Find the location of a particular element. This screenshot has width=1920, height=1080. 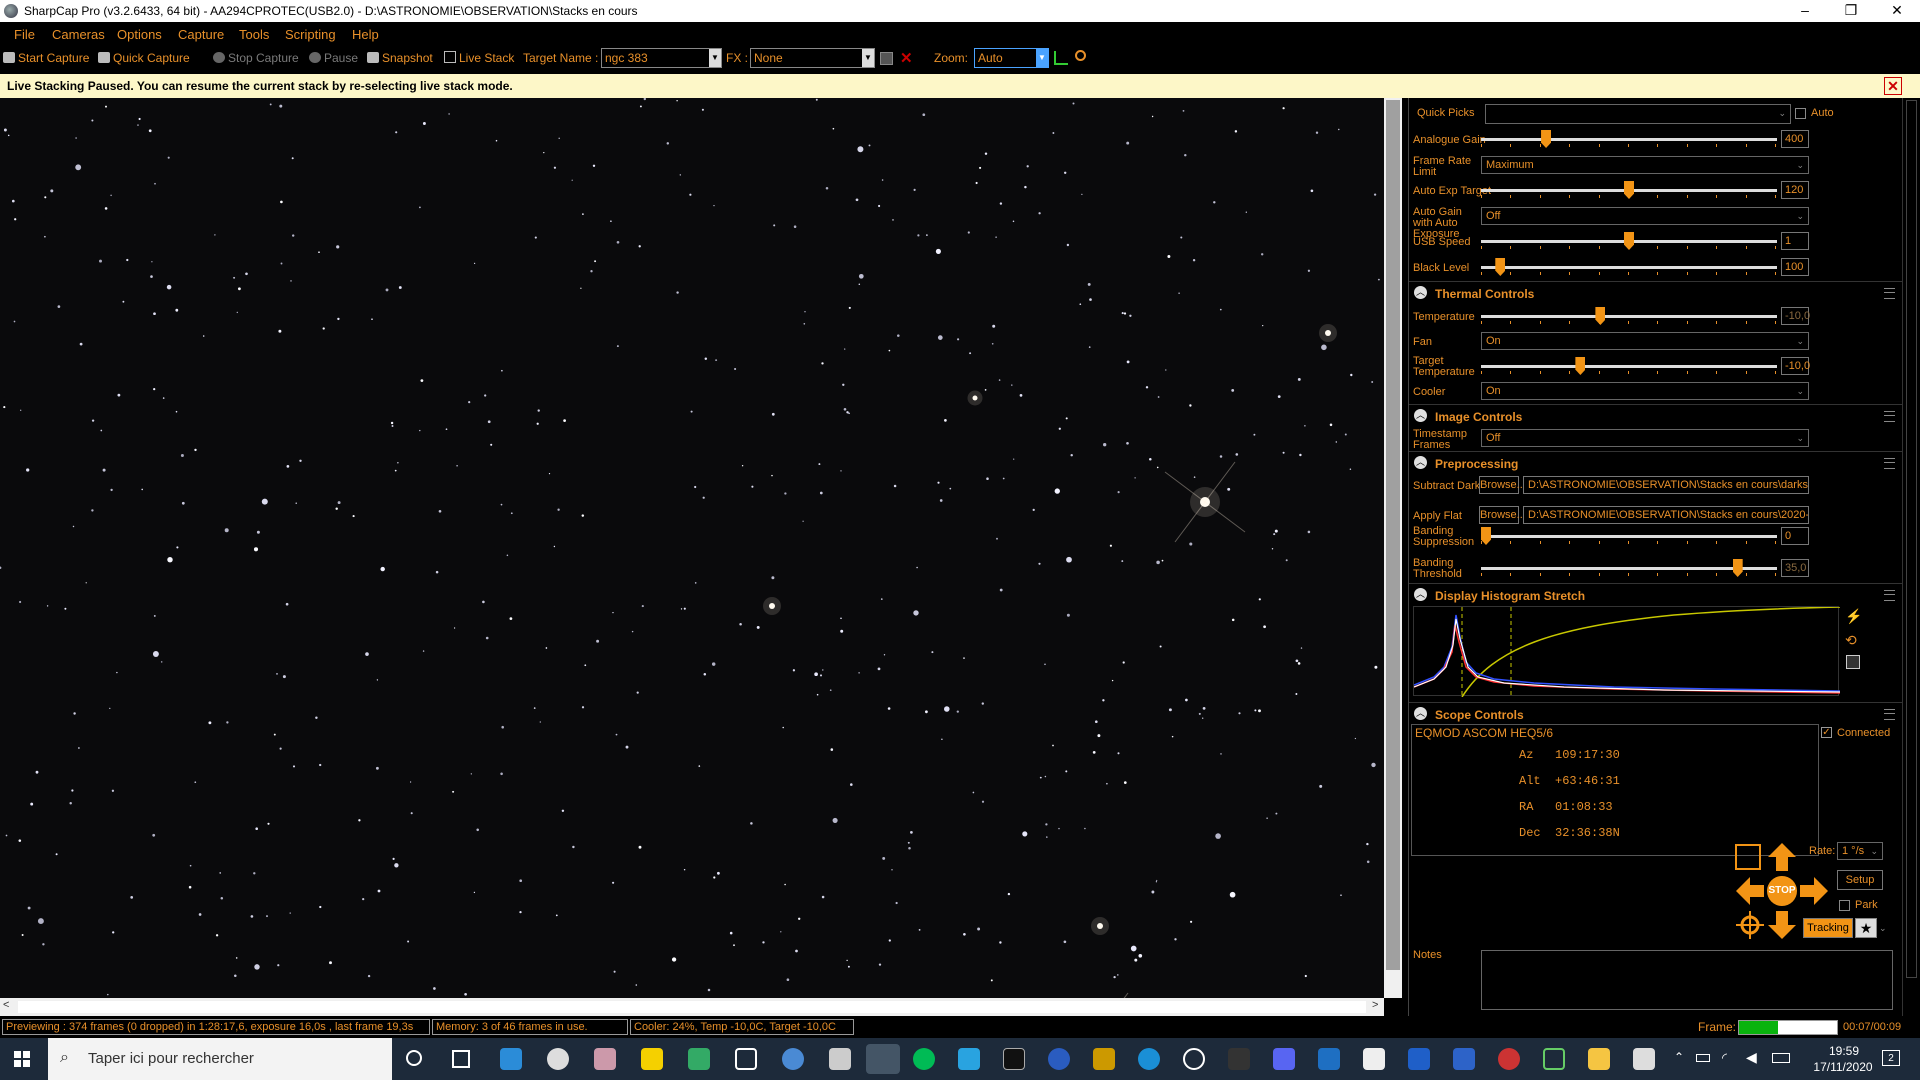

park-checkbox is located at coordinates (1844, 905).